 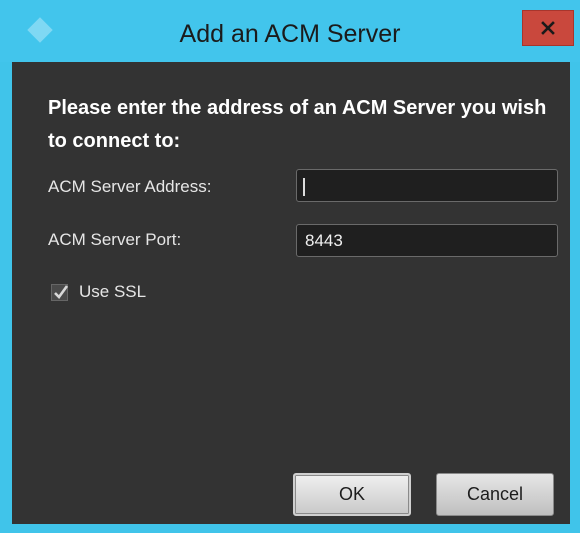 I want to click on server-address-label: ACM Server Address:, so click(x=130, y=186).